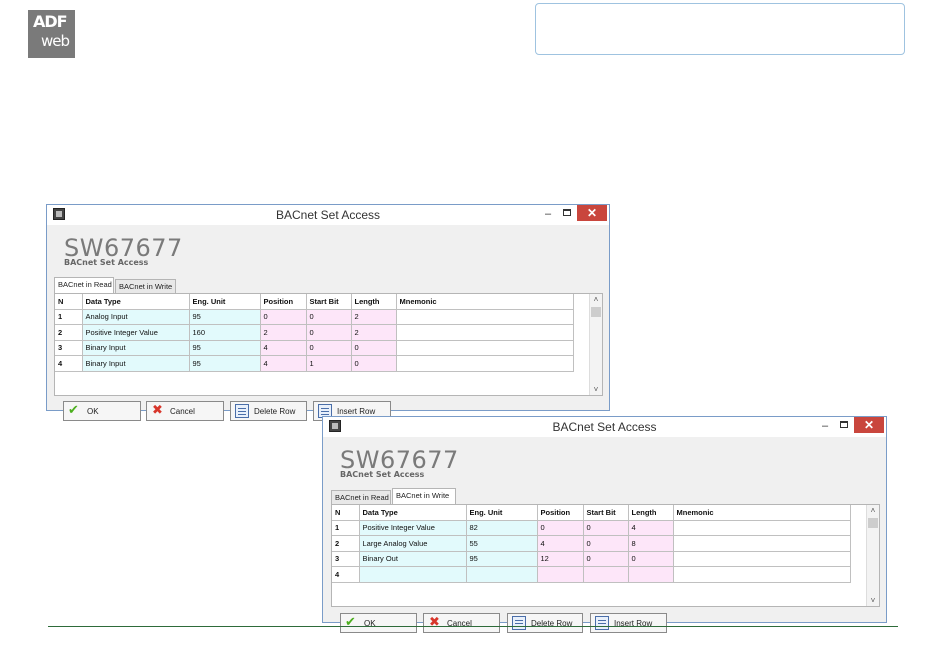 The height and width of the screenshot is (659, 950). I want to click on adfweb-logo: ADF web, so click(51, 34).